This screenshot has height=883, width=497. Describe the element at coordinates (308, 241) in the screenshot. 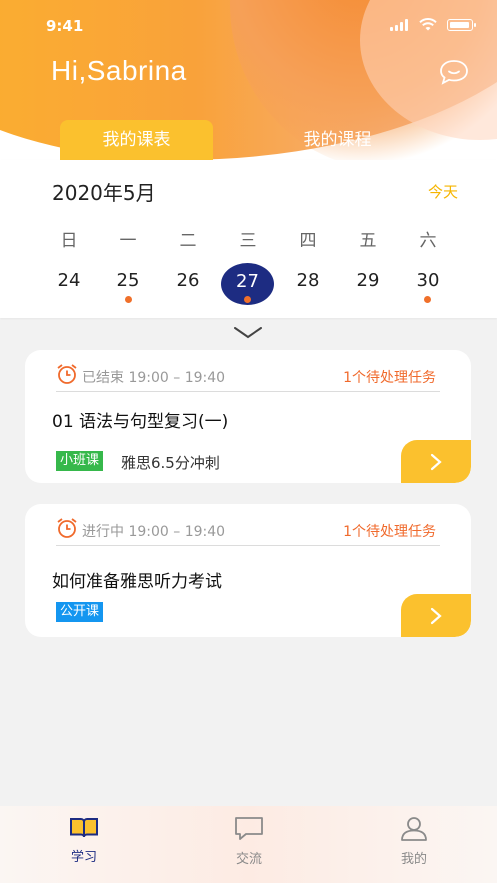

I see `weekday-thu: 四` at that location.